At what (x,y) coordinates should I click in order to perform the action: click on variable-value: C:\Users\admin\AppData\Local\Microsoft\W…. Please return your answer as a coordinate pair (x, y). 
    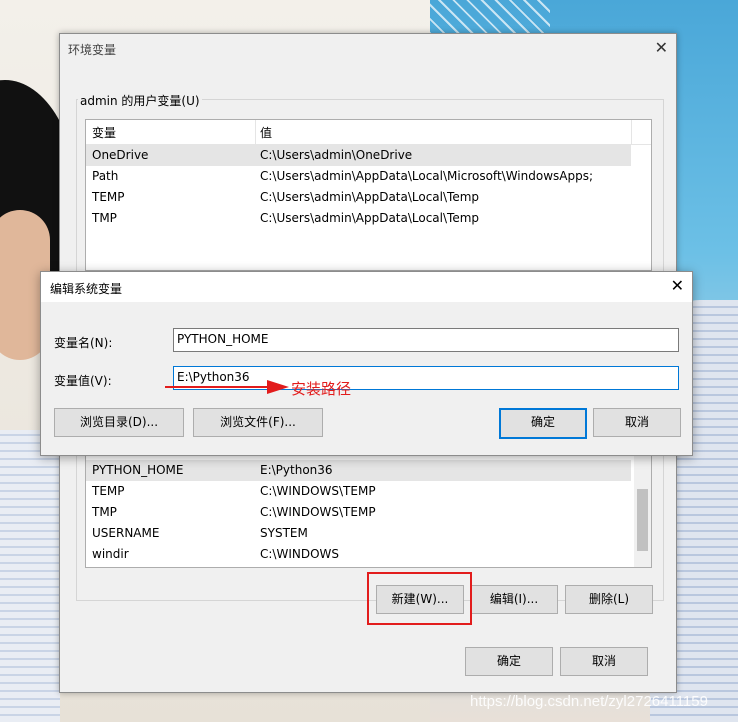
    Looking at the image, I should click on (426, 176).